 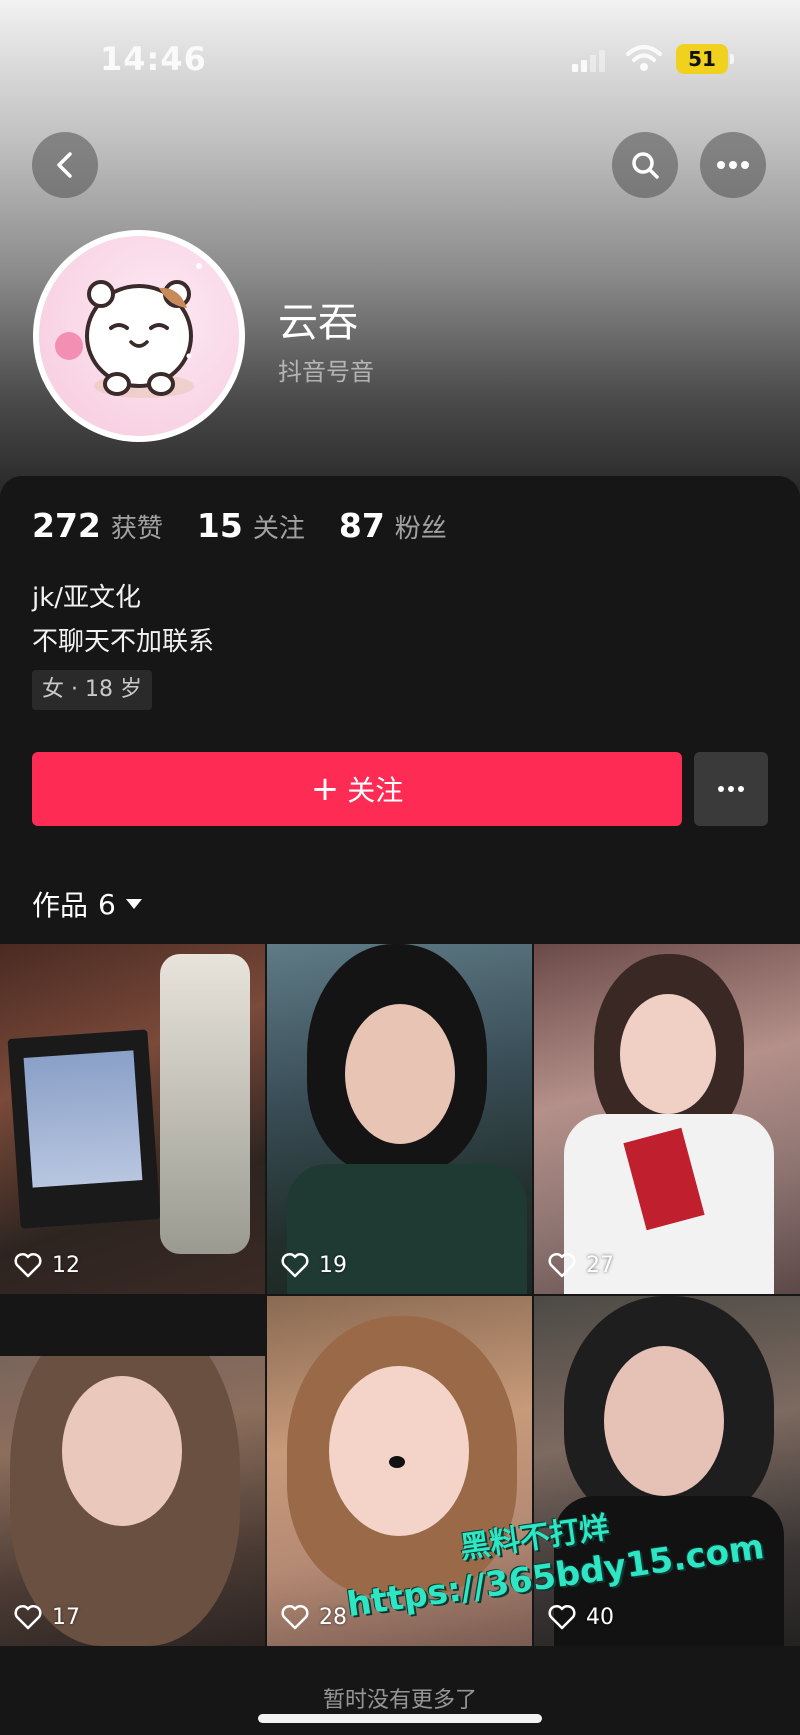 What do you see at coordinates (333, 1617) in the screenshot?
I see `like-number: 28` at bounding box center [333, 1617].